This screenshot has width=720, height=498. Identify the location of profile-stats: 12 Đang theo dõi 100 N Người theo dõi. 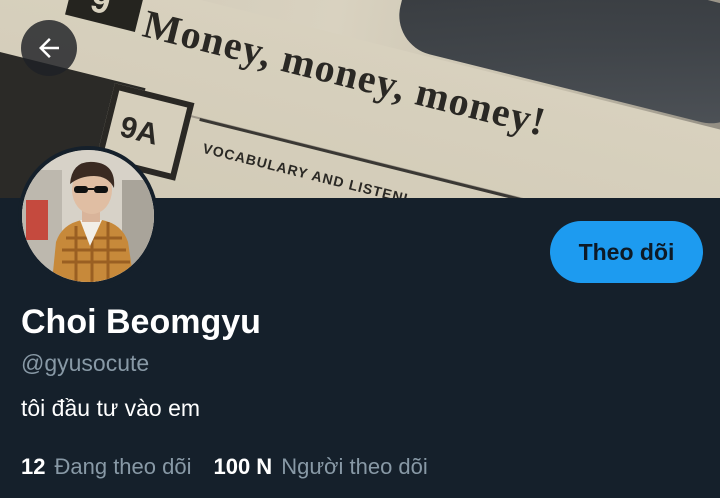
(235, 467).